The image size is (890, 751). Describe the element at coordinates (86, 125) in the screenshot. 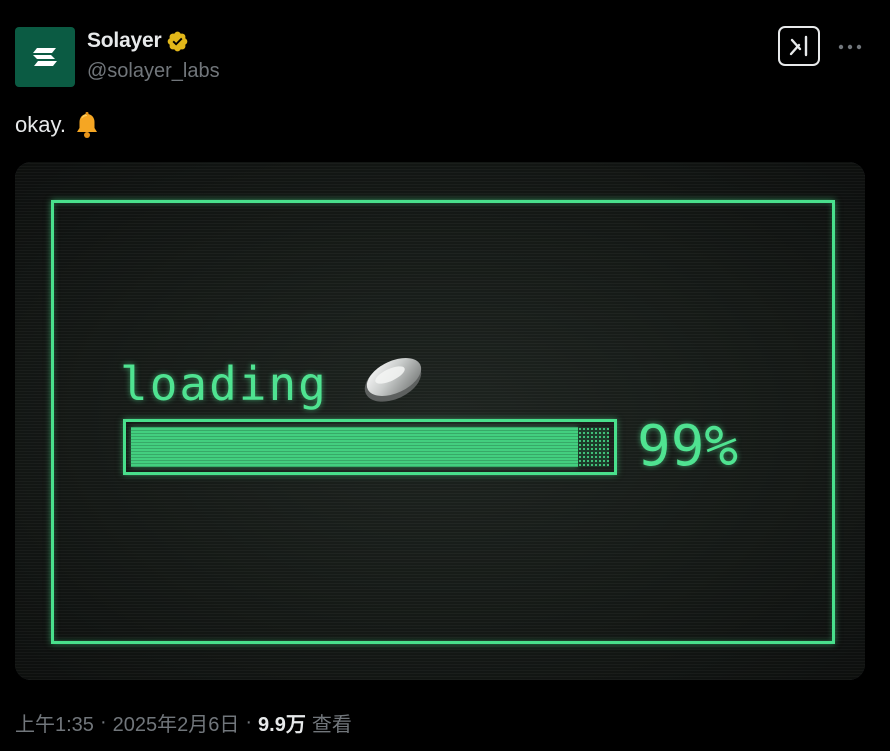

I see `bell-icon` at that location.